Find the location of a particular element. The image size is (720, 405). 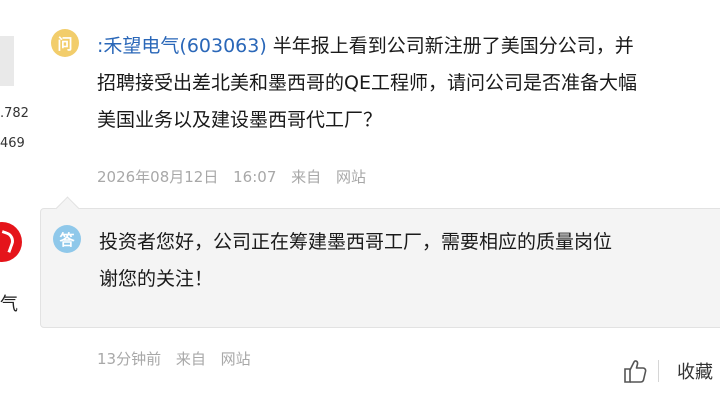

answer-source-prefix: 来自 is located at coordinates (190, 359).